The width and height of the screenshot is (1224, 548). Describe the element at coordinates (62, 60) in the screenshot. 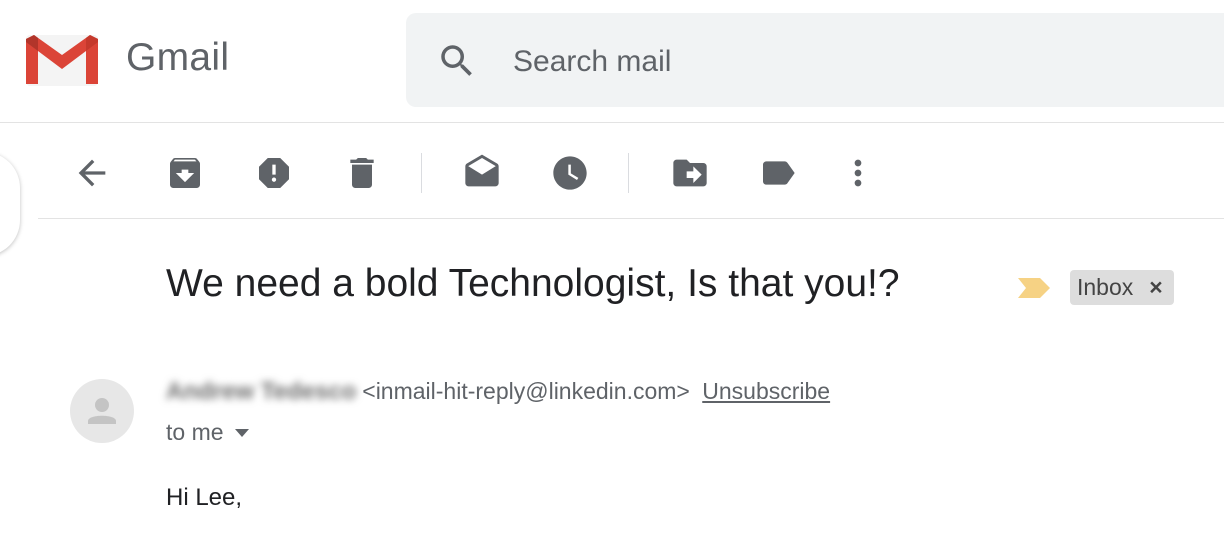

I see `gmail-logo-icon` at that location.